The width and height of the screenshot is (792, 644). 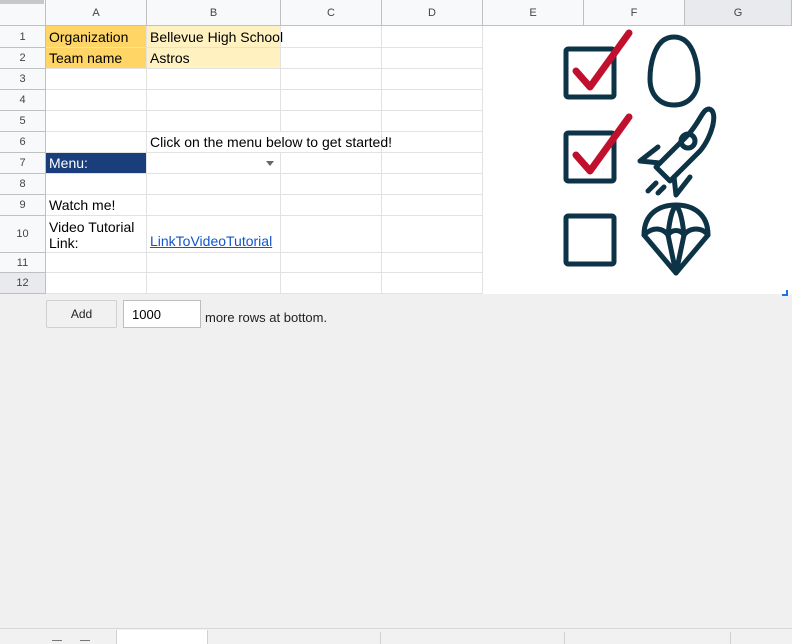 What do you see at coordinates (674, 71) in the screenshot?
I see `egg-icon` at bounding box center [674, 71].